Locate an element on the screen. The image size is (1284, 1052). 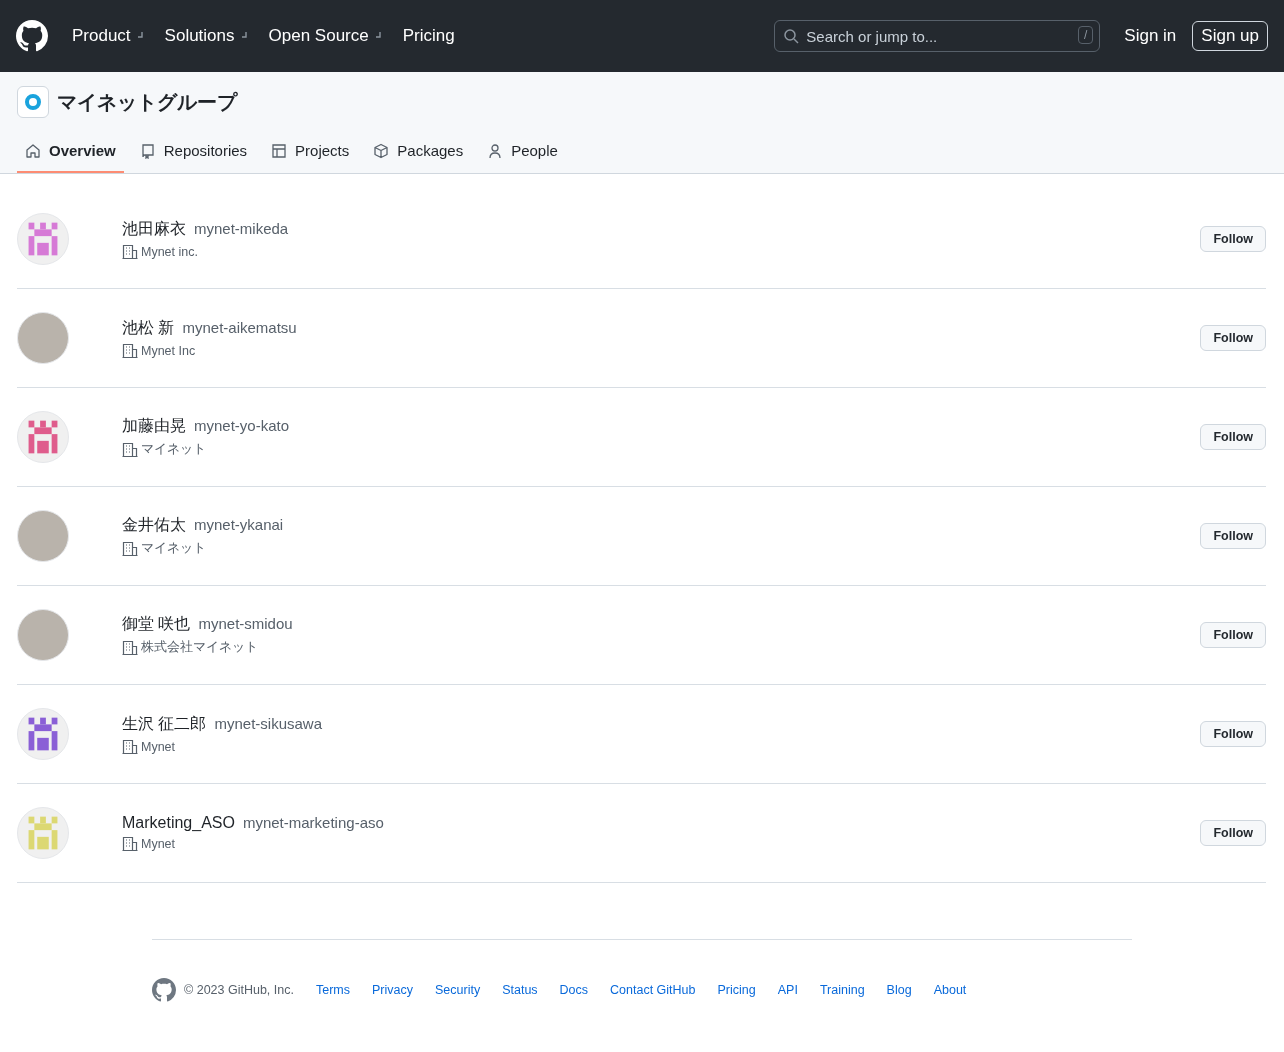
member-login: mynet-ykanai is located at coordinates (239, 524).